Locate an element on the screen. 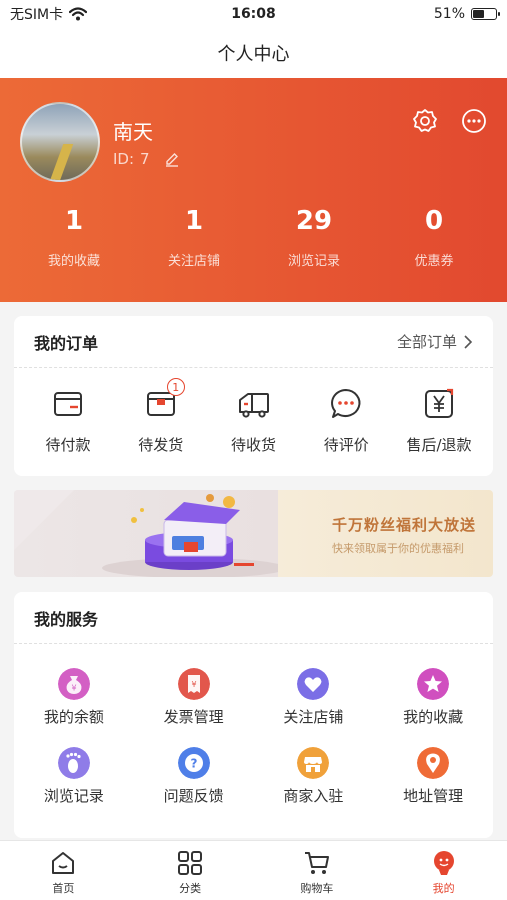 This screenshot has width=507, height=900. banner-text-area: 千万粉丝福利大放送 快来领取属于你的优惠福利 is located at coordinates (385, 533).